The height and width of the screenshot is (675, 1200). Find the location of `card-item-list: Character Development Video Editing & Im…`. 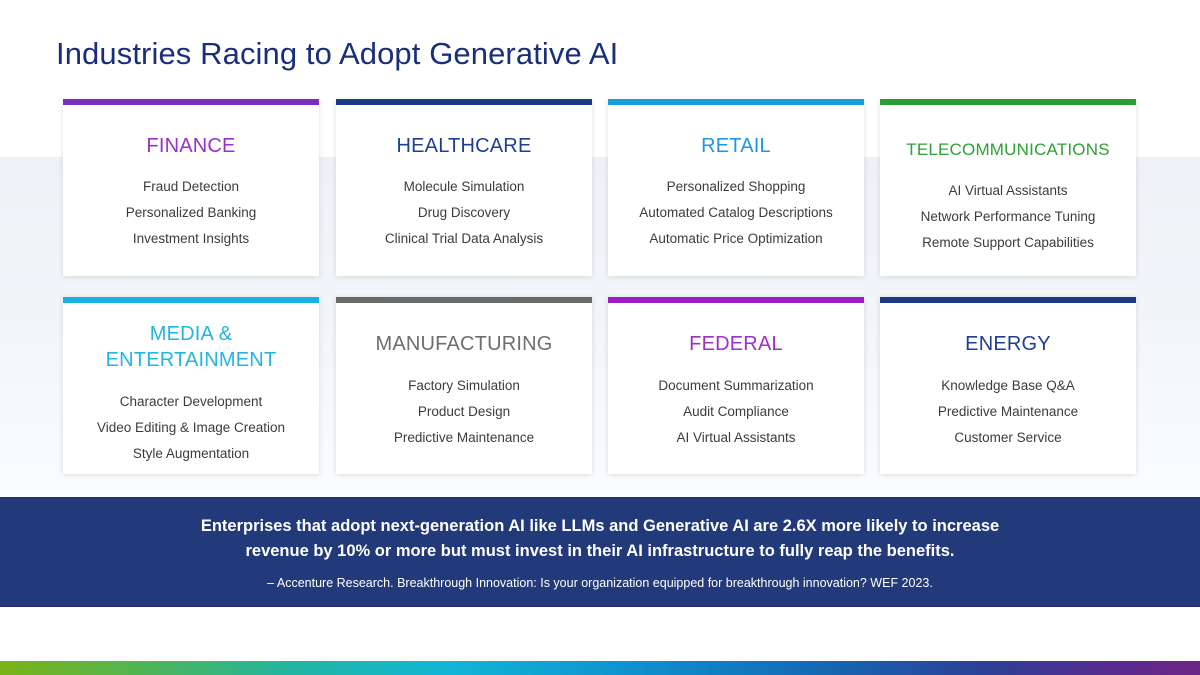

card-item-list: Character Development Video Editing & Im… is located at coordinates (191, 428).